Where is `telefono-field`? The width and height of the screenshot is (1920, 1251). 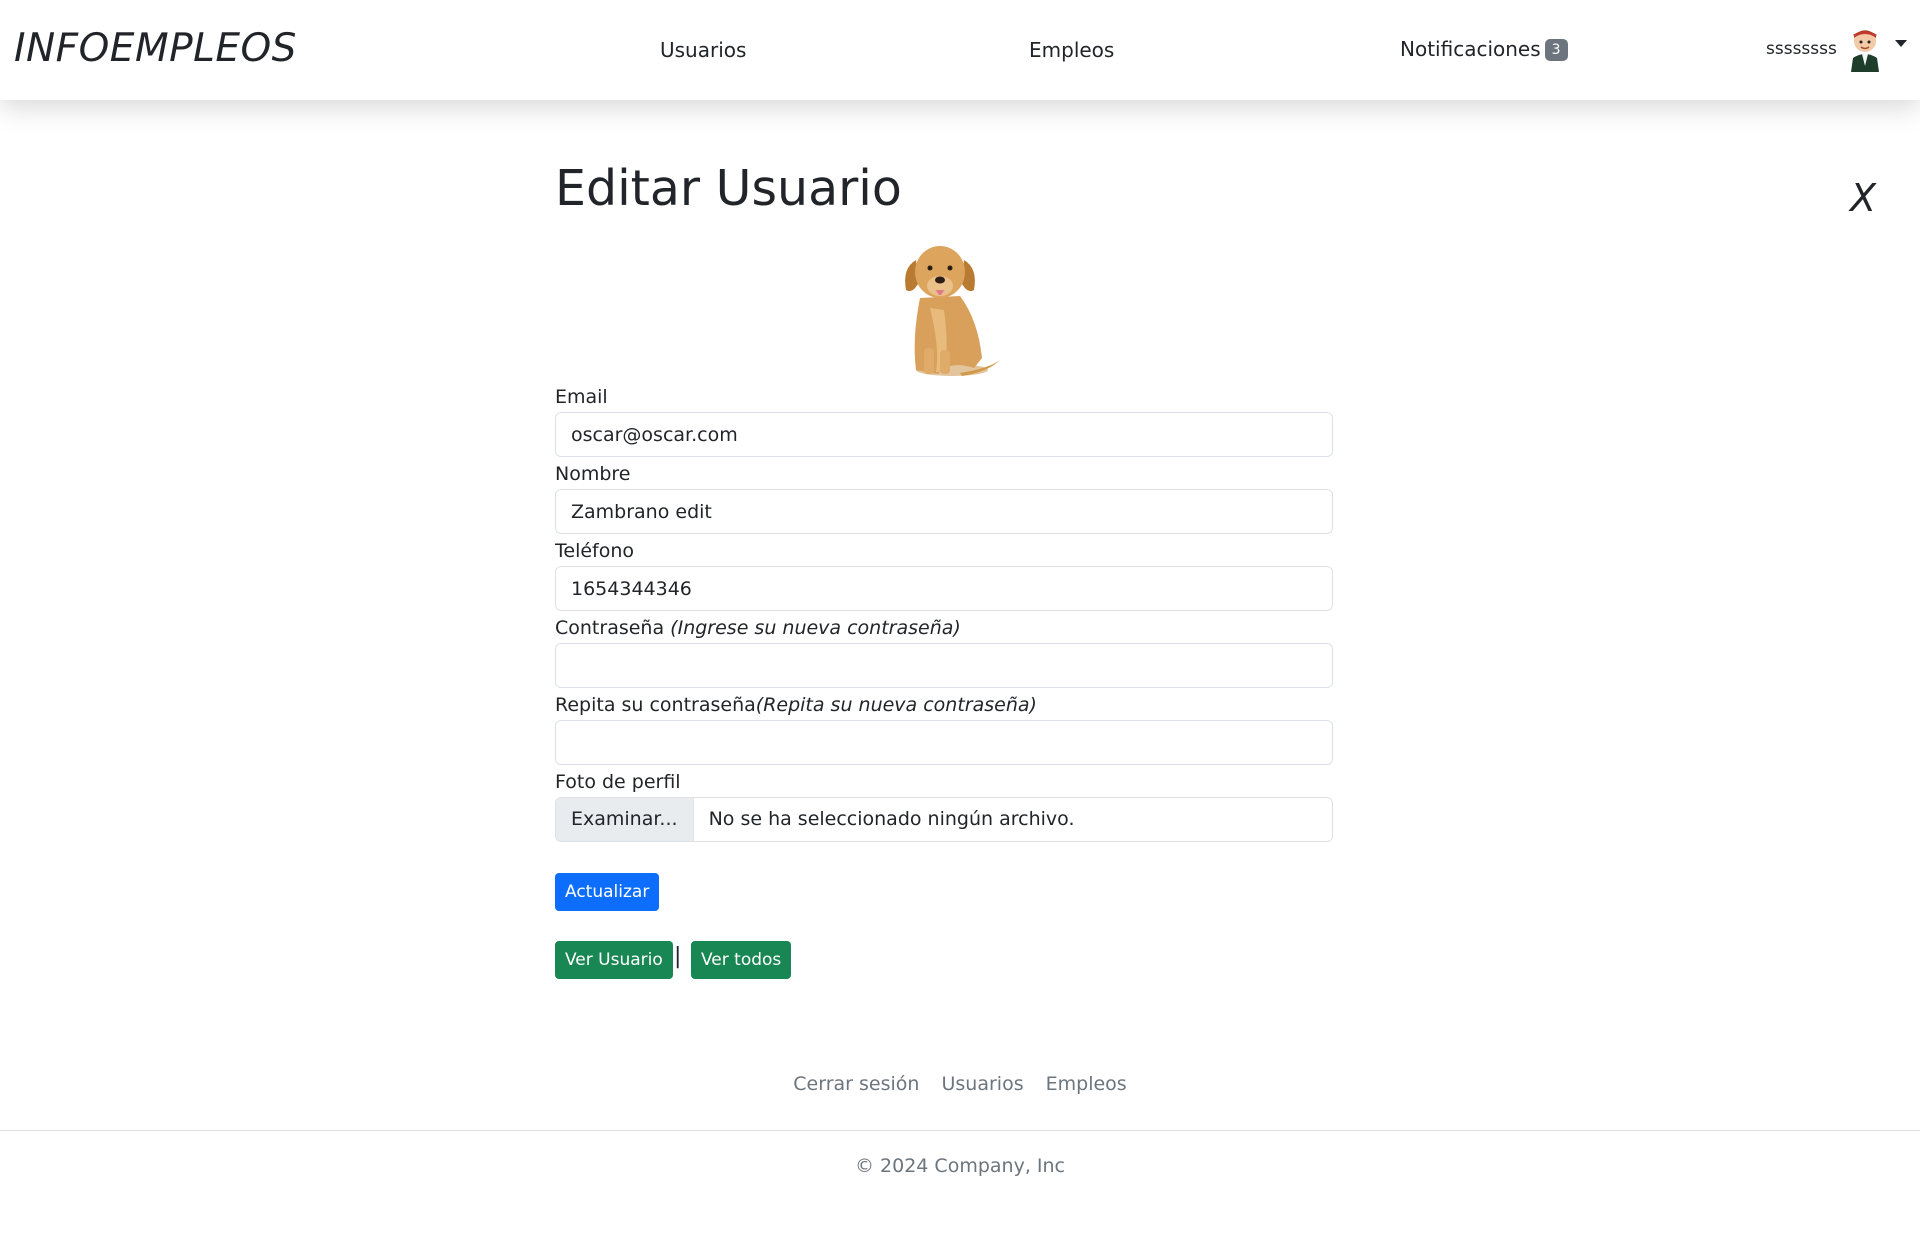
telefono-field is located at coordinates (944, 588).